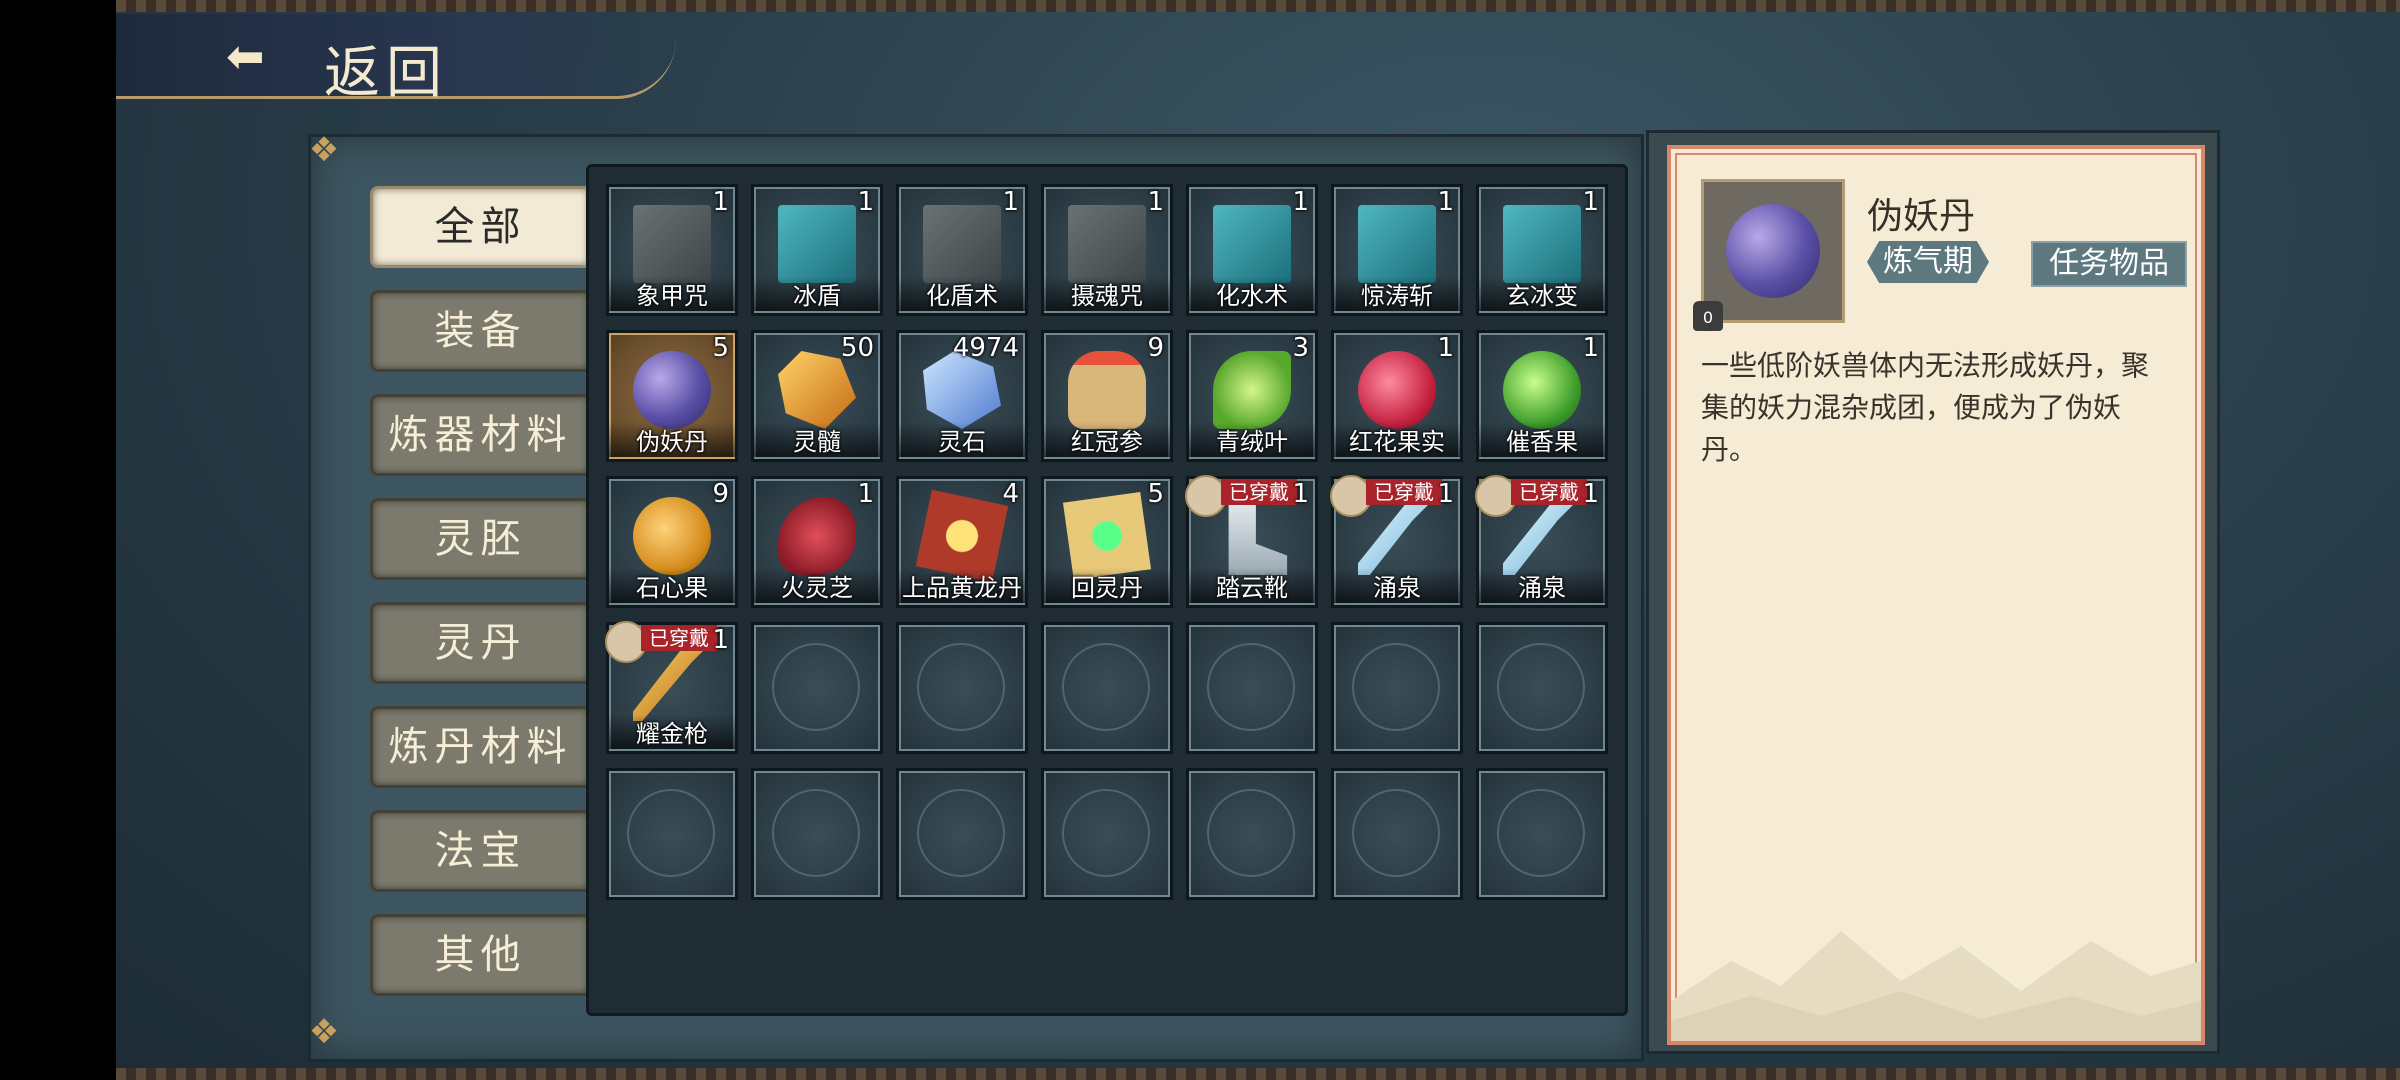 The image size is (2400, 1080). Describe the element at coordinates (480, 331) in the screenshot. I see `tab-equipment: 装备` at that location.